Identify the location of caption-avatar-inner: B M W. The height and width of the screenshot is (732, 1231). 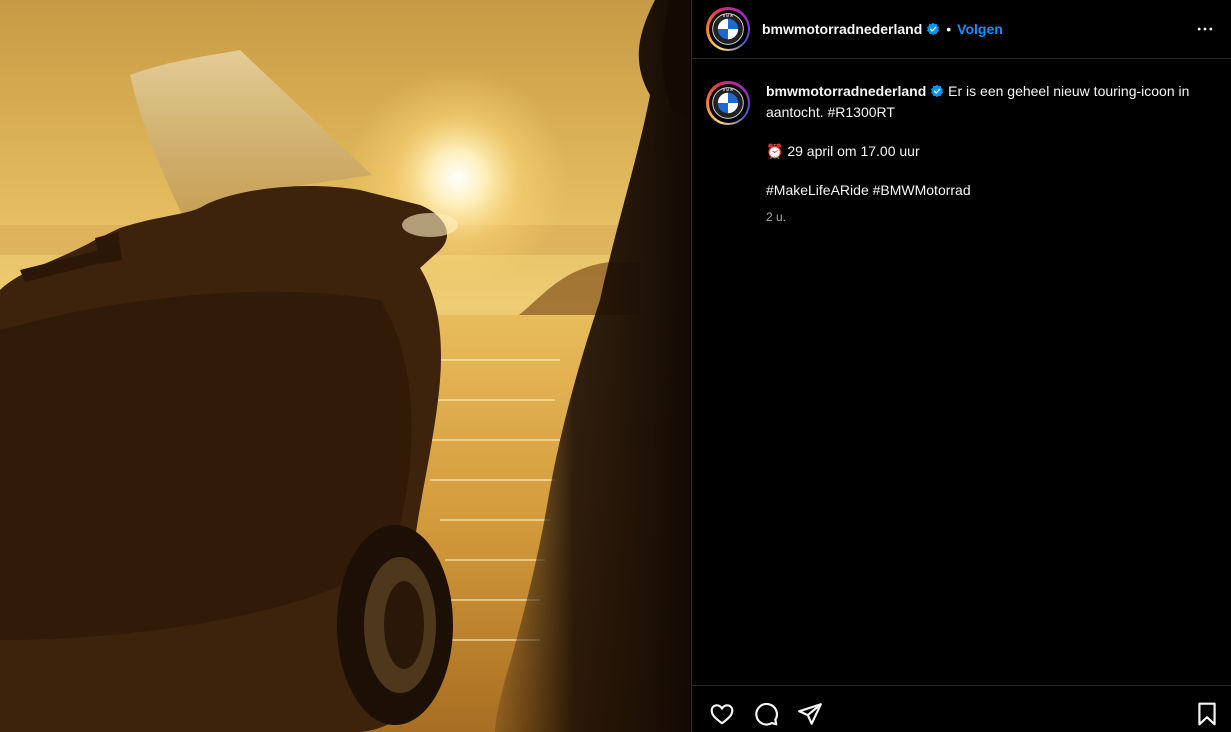
(728, 103).